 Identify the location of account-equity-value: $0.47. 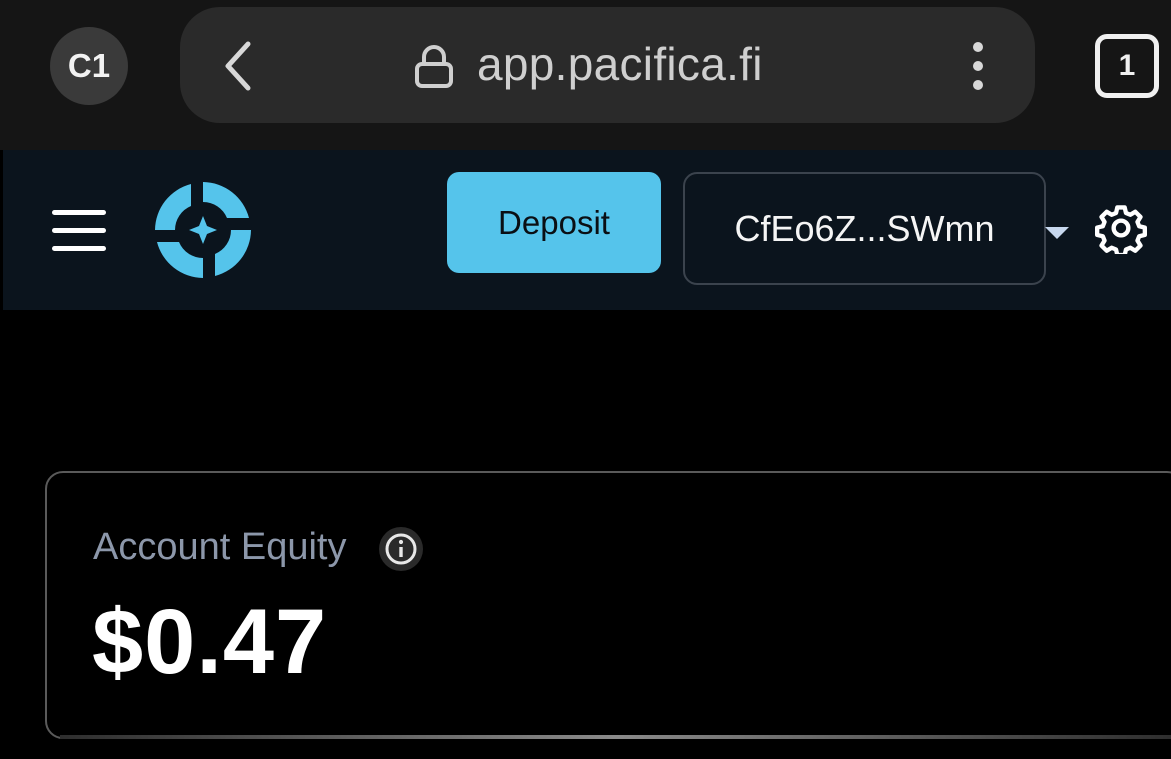
(210, 642).